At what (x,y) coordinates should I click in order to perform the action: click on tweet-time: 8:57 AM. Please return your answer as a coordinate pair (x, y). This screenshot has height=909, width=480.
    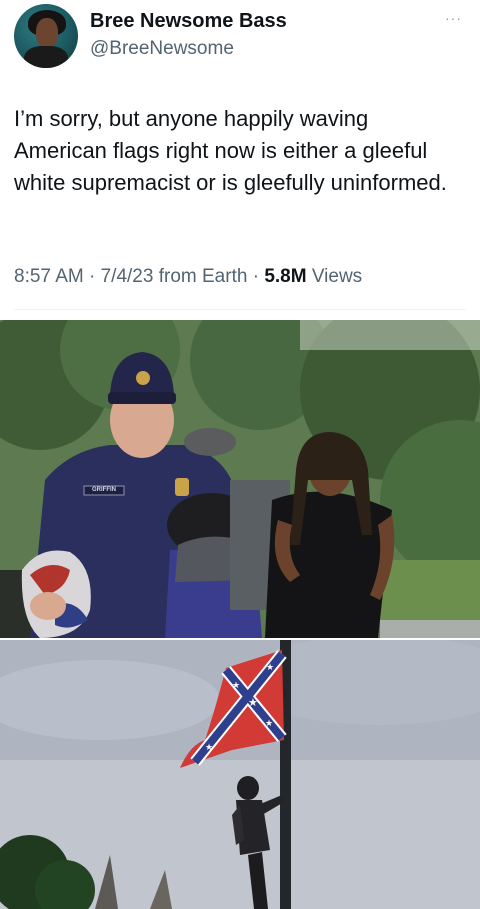
    Looking at the image, I should click on (49, 276).